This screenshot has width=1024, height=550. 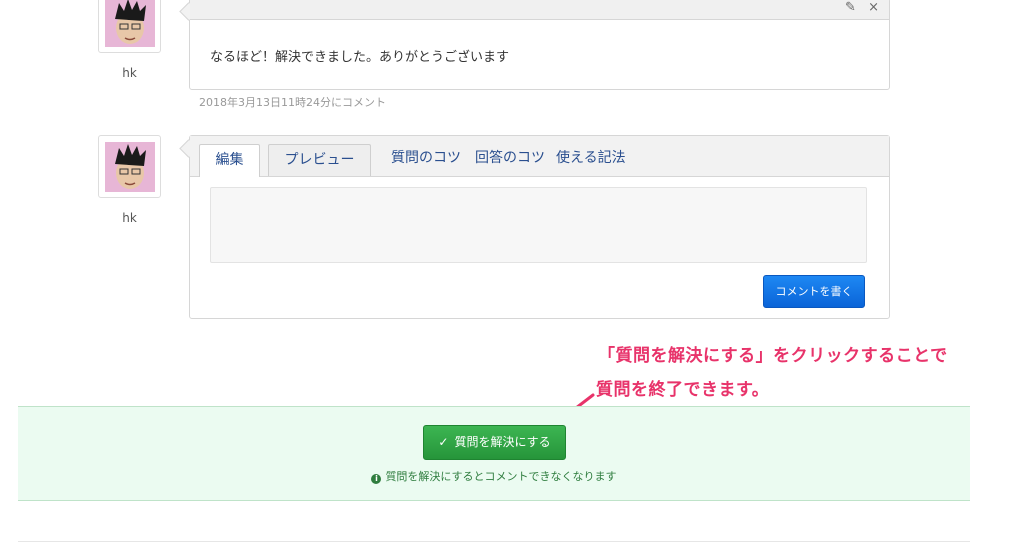 What do you see at coordinates (510, 157) in the screenshot?
I see `link-answer-tips: 回答のコツ` at bounding box center [510, 157].